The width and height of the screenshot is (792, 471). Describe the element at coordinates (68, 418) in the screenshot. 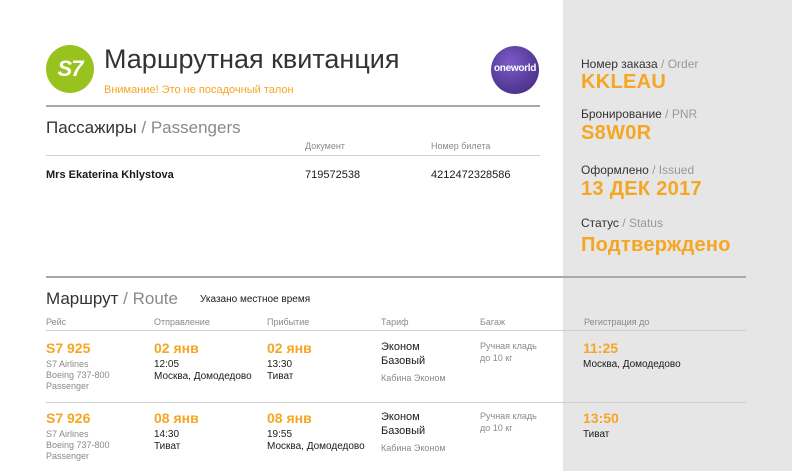

I see `flight-number: S7 926` at that location.